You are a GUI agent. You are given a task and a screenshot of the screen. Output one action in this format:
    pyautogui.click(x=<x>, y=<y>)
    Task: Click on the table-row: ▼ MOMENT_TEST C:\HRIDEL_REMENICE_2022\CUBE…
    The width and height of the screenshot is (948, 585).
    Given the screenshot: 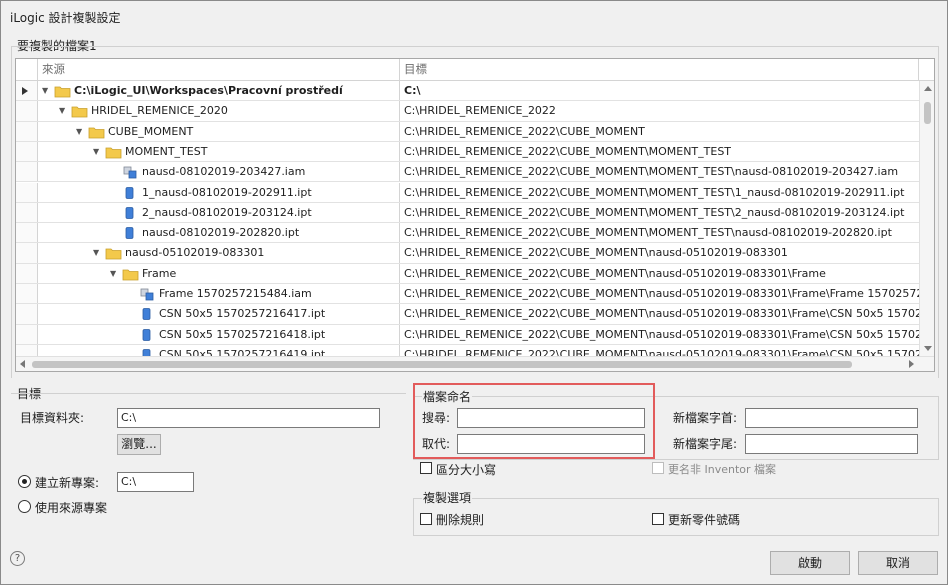 What is the action you would take?
    pyautogui.click(x=467, y=152)
    